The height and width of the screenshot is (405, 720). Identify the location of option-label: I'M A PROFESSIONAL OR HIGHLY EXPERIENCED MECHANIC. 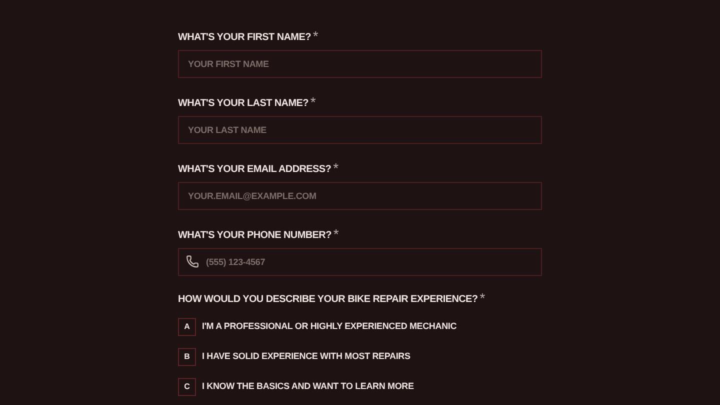
(329, 327).